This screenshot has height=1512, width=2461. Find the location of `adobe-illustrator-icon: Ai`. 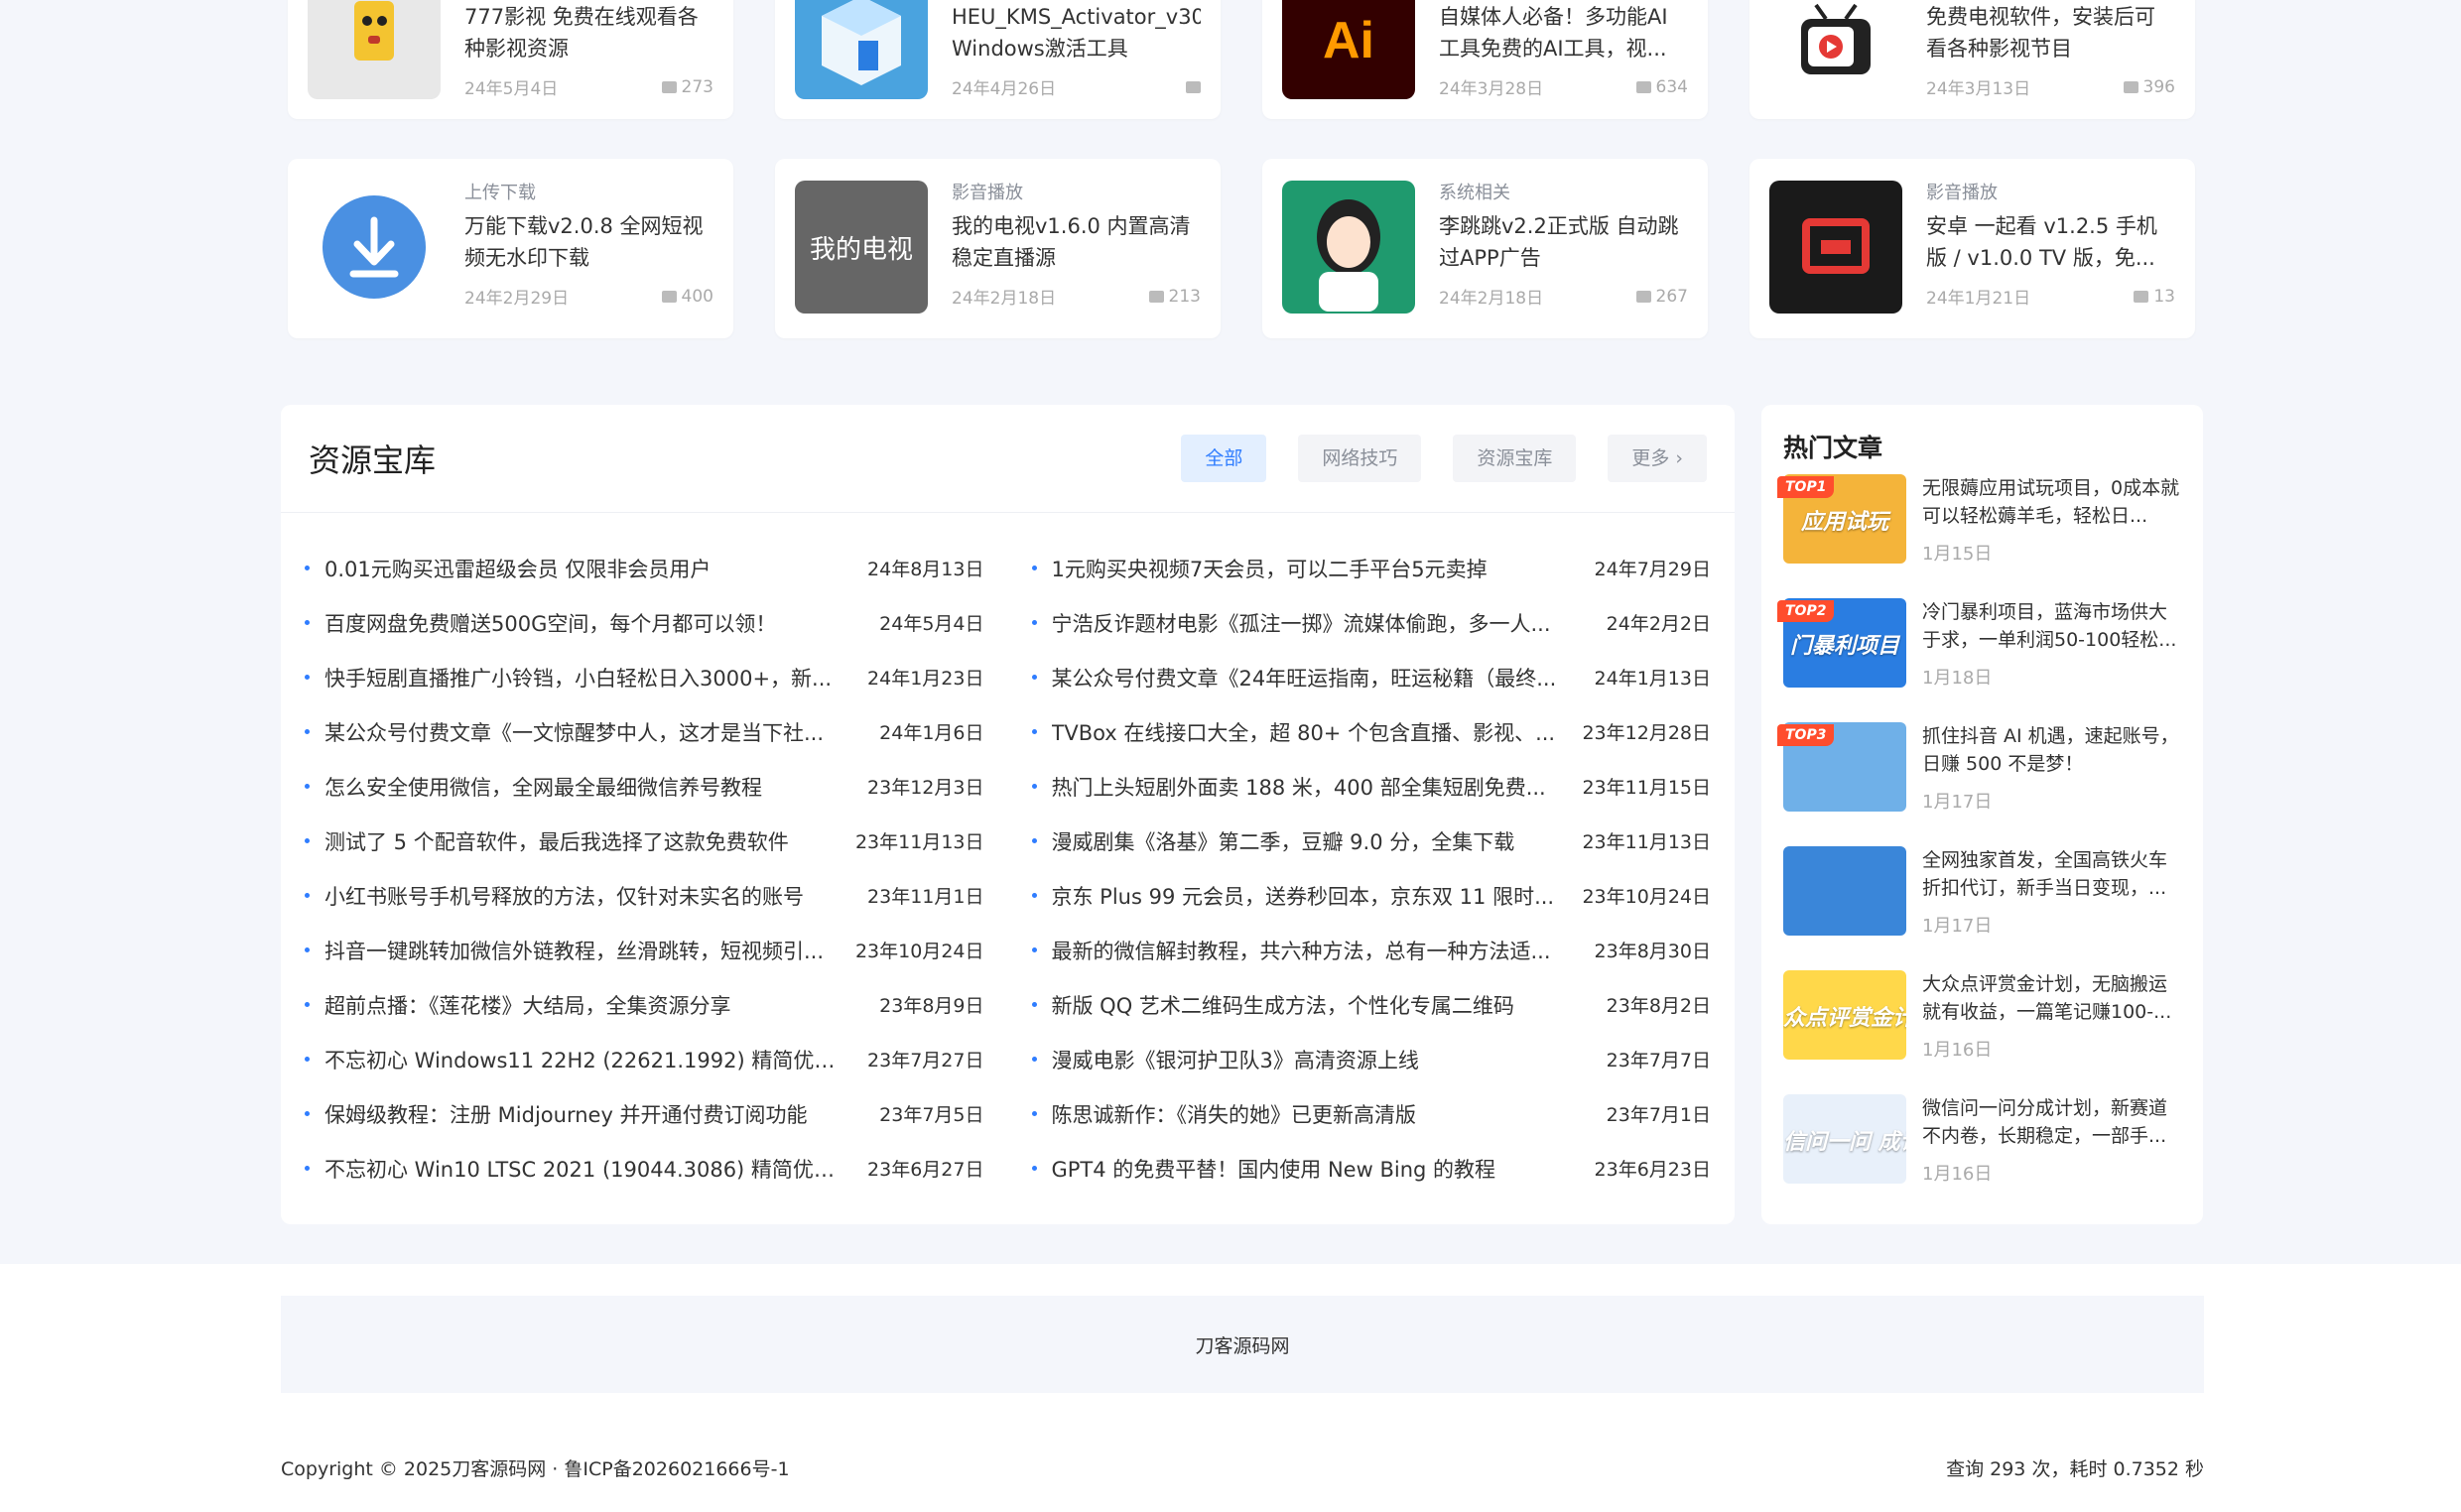

adobe-illustrator-icon: Ai is located at coordinates (1348, 49).